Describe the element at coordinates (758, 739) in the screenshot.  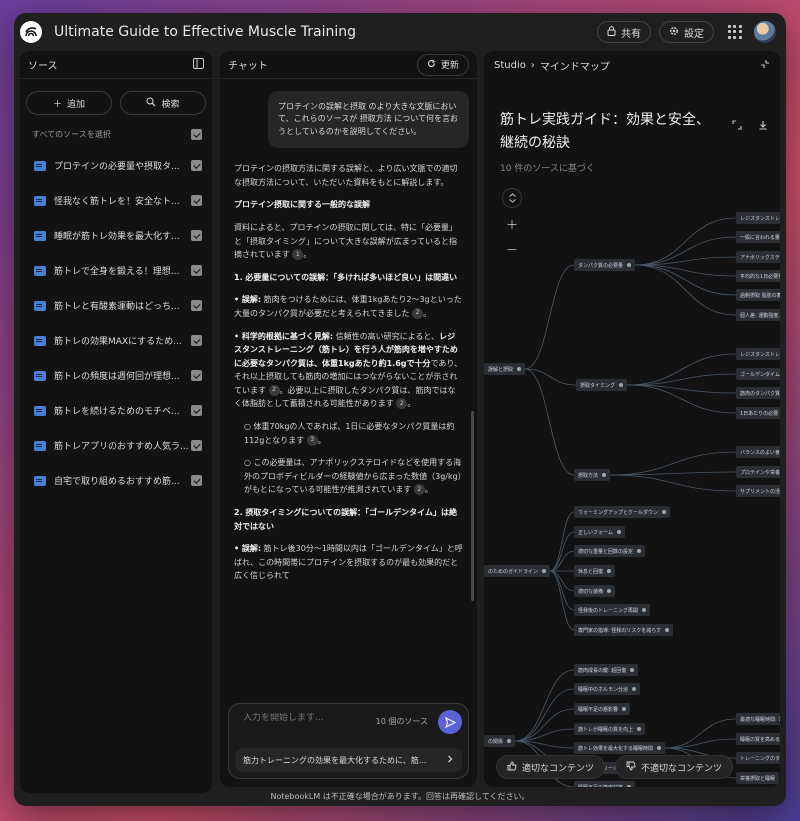
I see `mindmap-node: 睡眠の質を高める` at that location.